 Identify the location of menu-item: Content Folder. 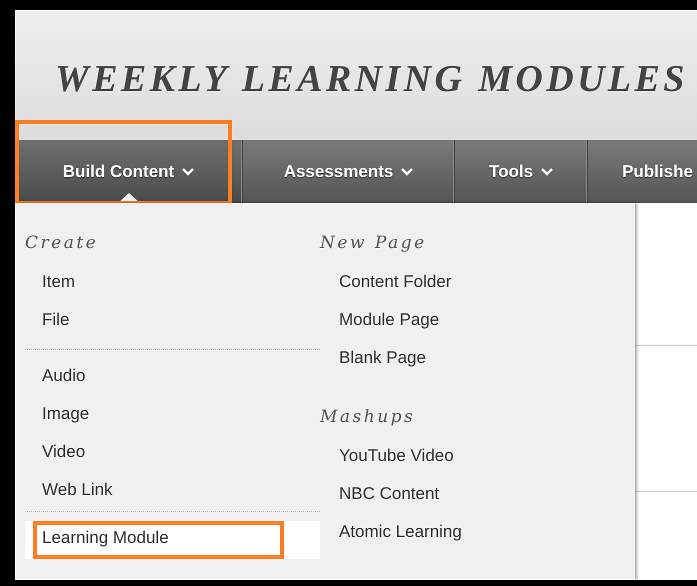
(477, 284).